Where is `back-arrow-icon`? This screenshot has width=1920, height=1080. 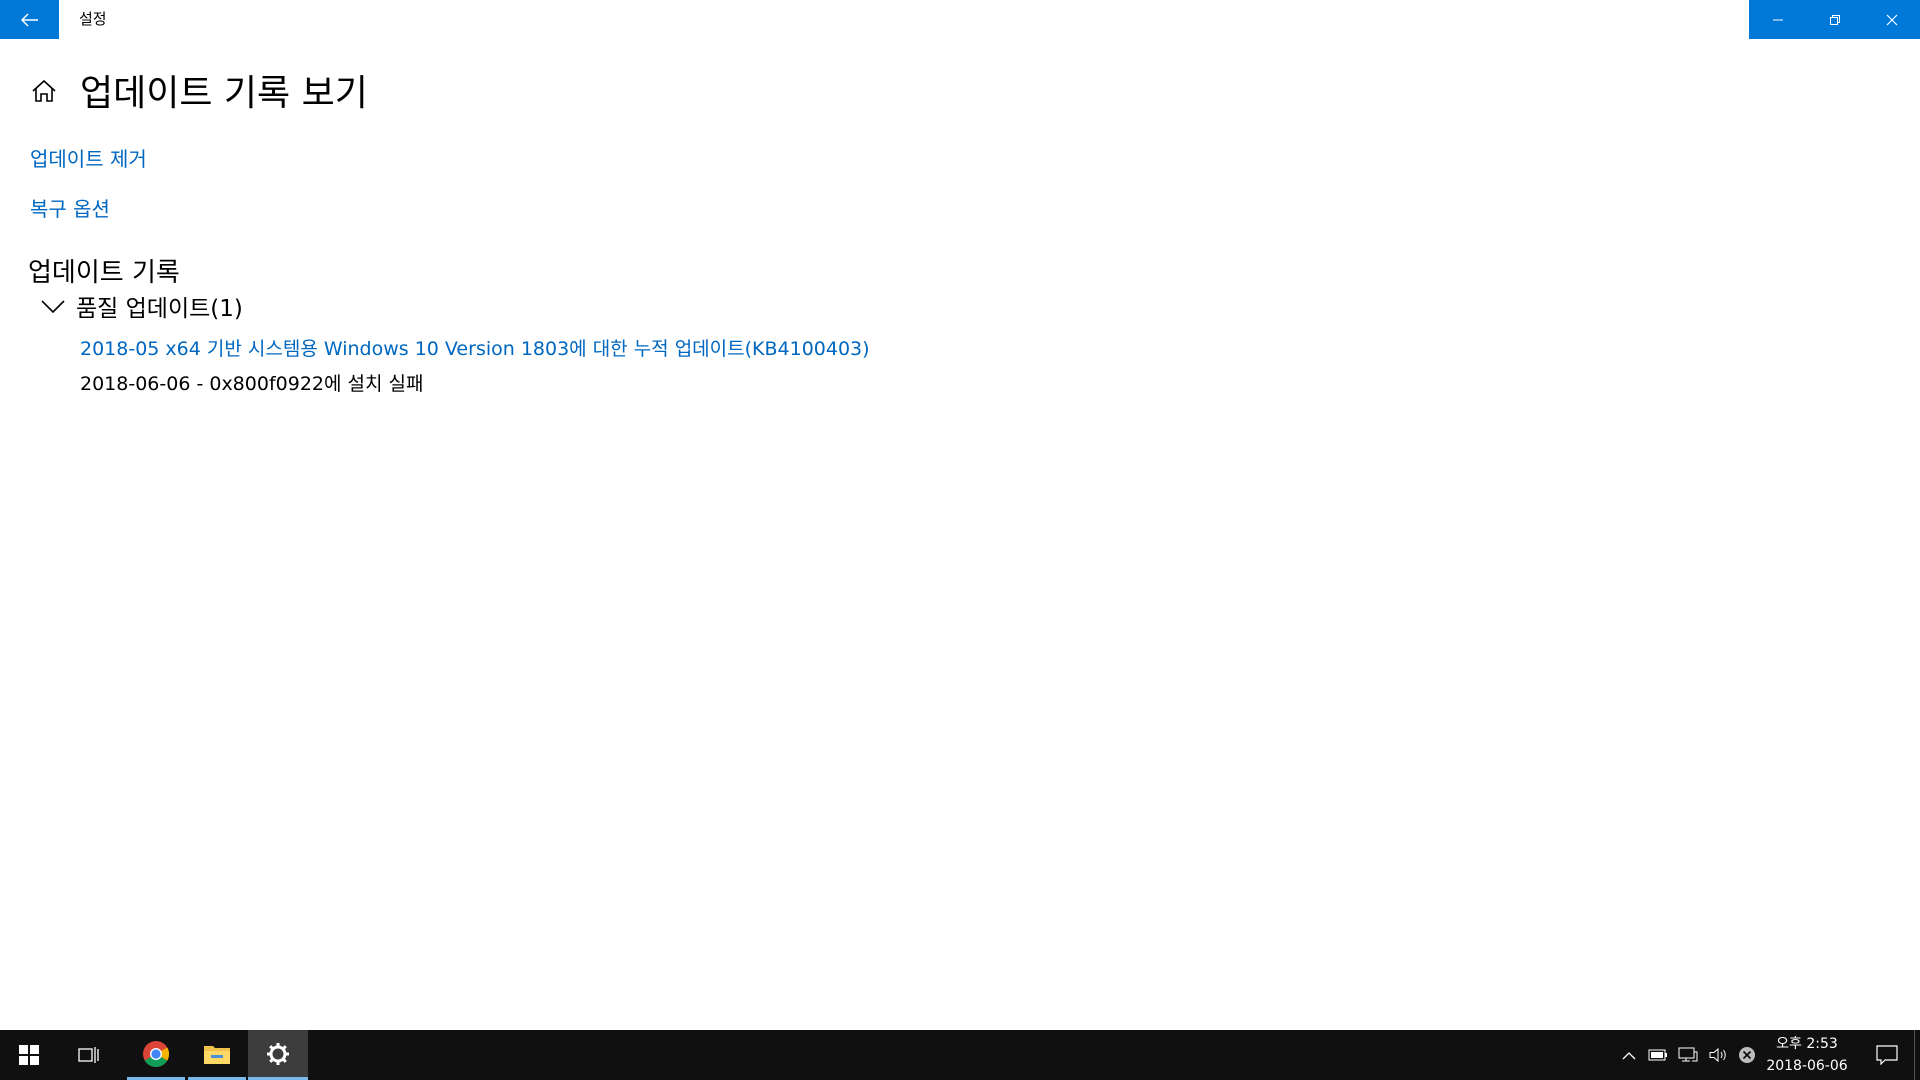 back-arrow-icon is located at coordinates (29, 19).